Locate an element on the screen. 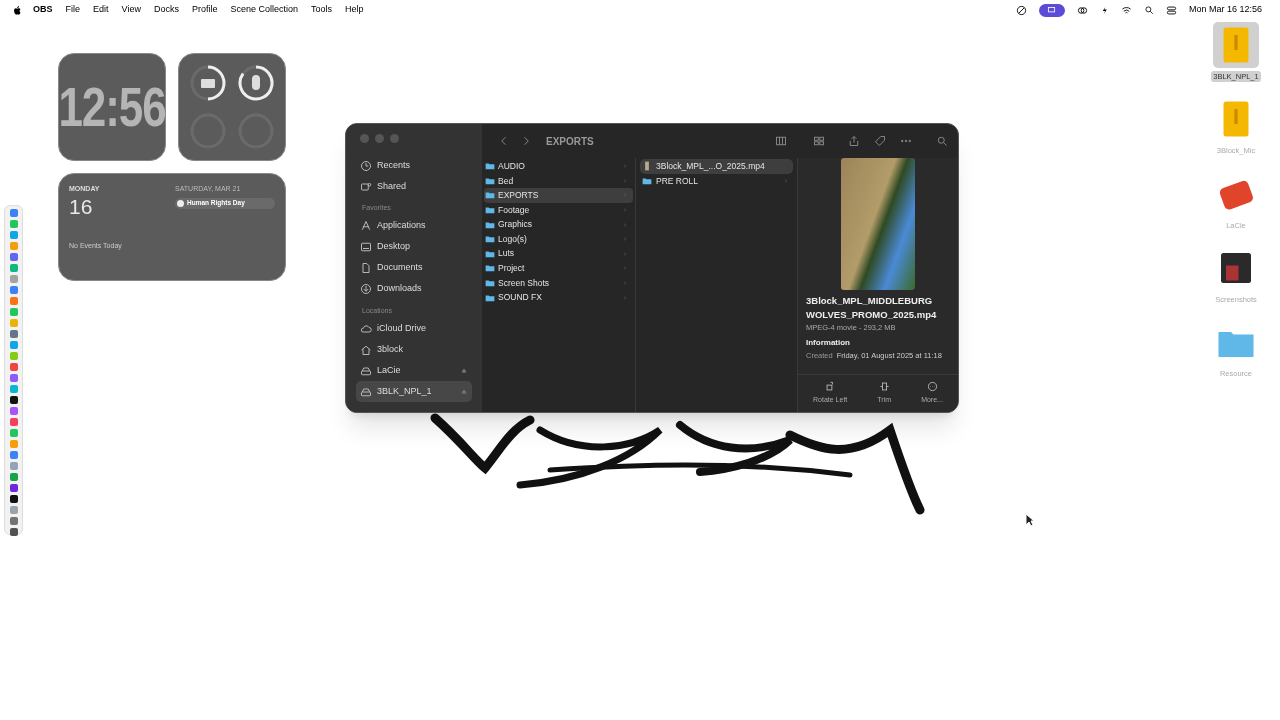 The image size is (1280, 720). folder-row: Bed is located at coordinates (558, 181).